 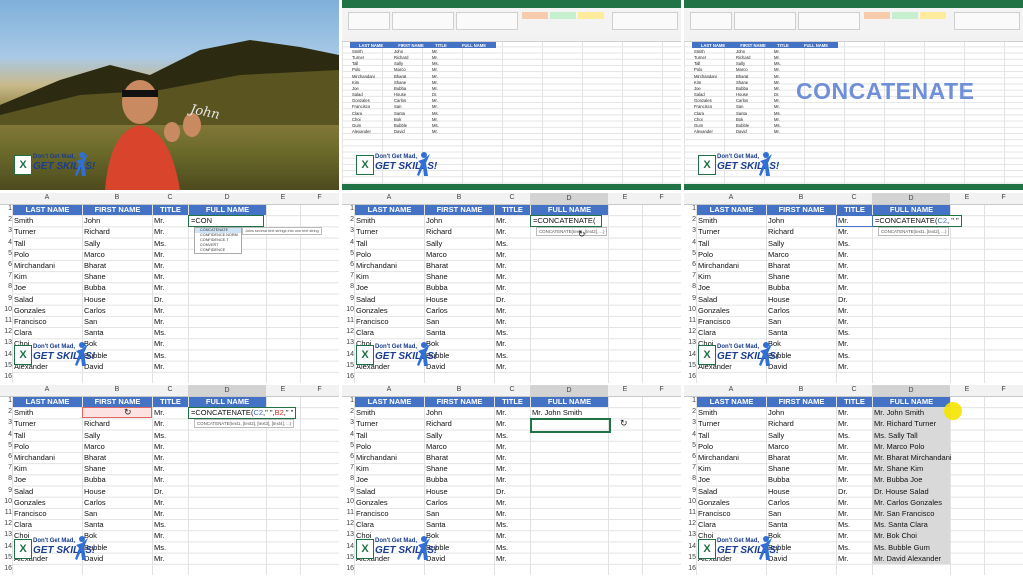 What do you see at coordinates (348, 230) in the screenshot?
I see `row-header: 3` at bounding box center [348, 230].